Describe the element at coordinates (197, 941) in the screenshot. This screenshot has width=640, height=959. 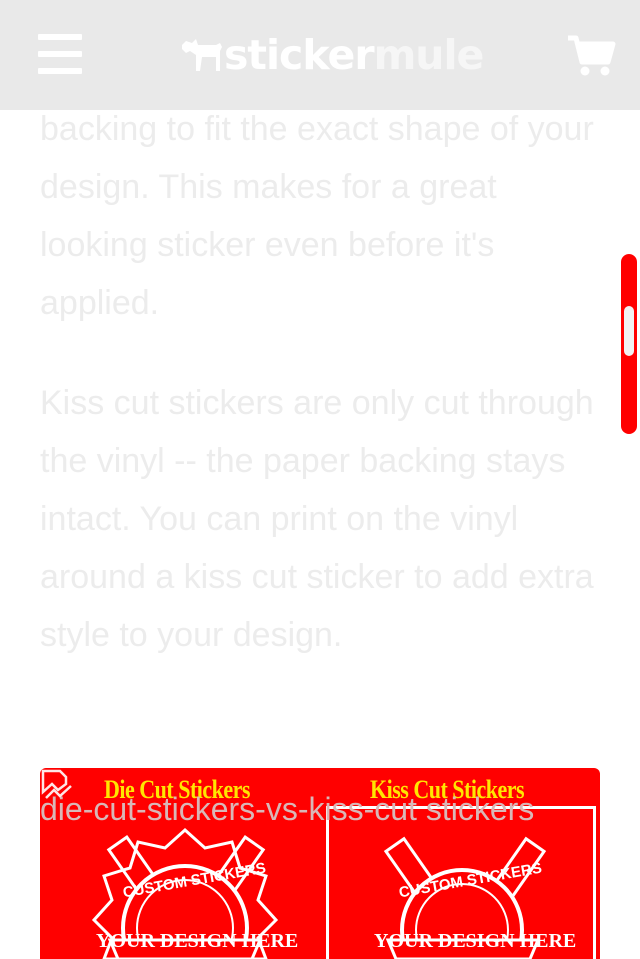
I see `left-sticker-banner-text: YOUR DESIGN HERE` at that location.